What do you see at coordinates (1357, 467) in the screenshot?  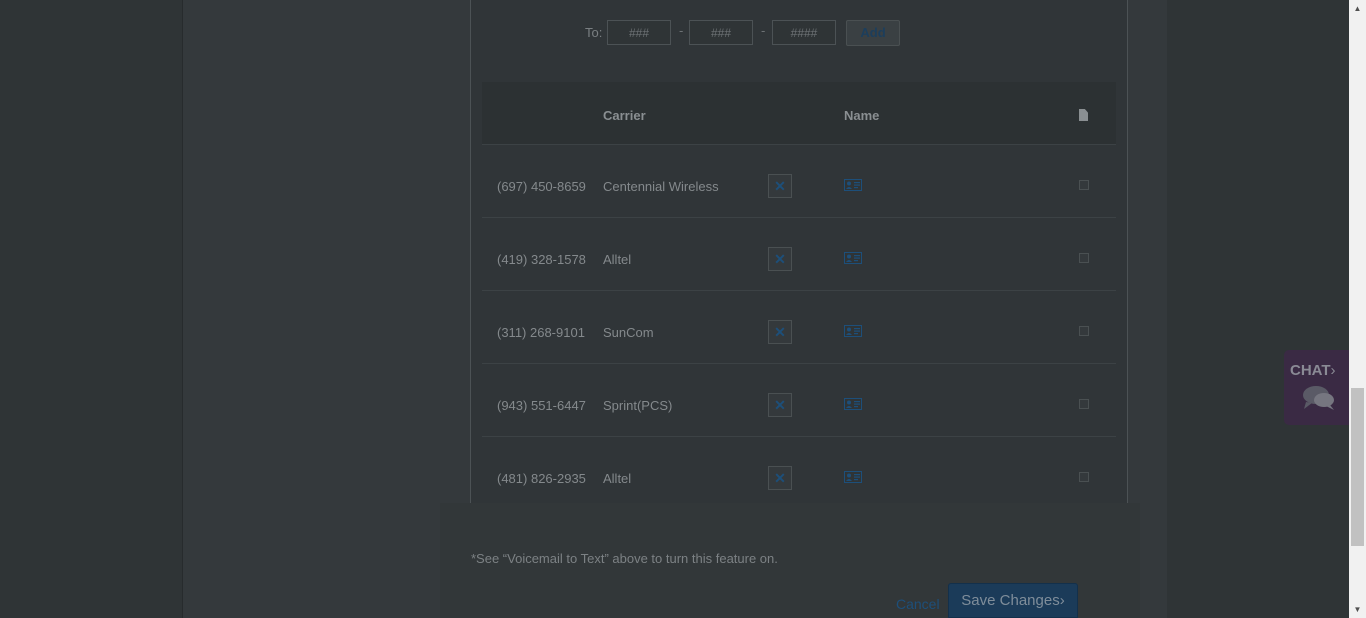 I see `scrollbar-thumb` at bounding box center [1357, 467].